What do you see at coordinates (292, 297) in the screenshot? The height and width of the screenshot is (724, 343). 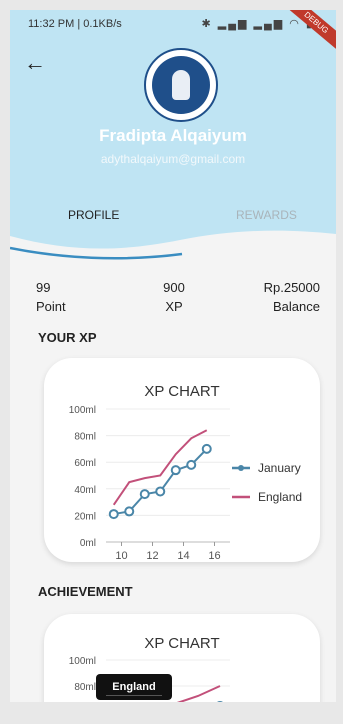 I see `stat-balance: Rp.25000 Balance` at bounding box center [292, 297].